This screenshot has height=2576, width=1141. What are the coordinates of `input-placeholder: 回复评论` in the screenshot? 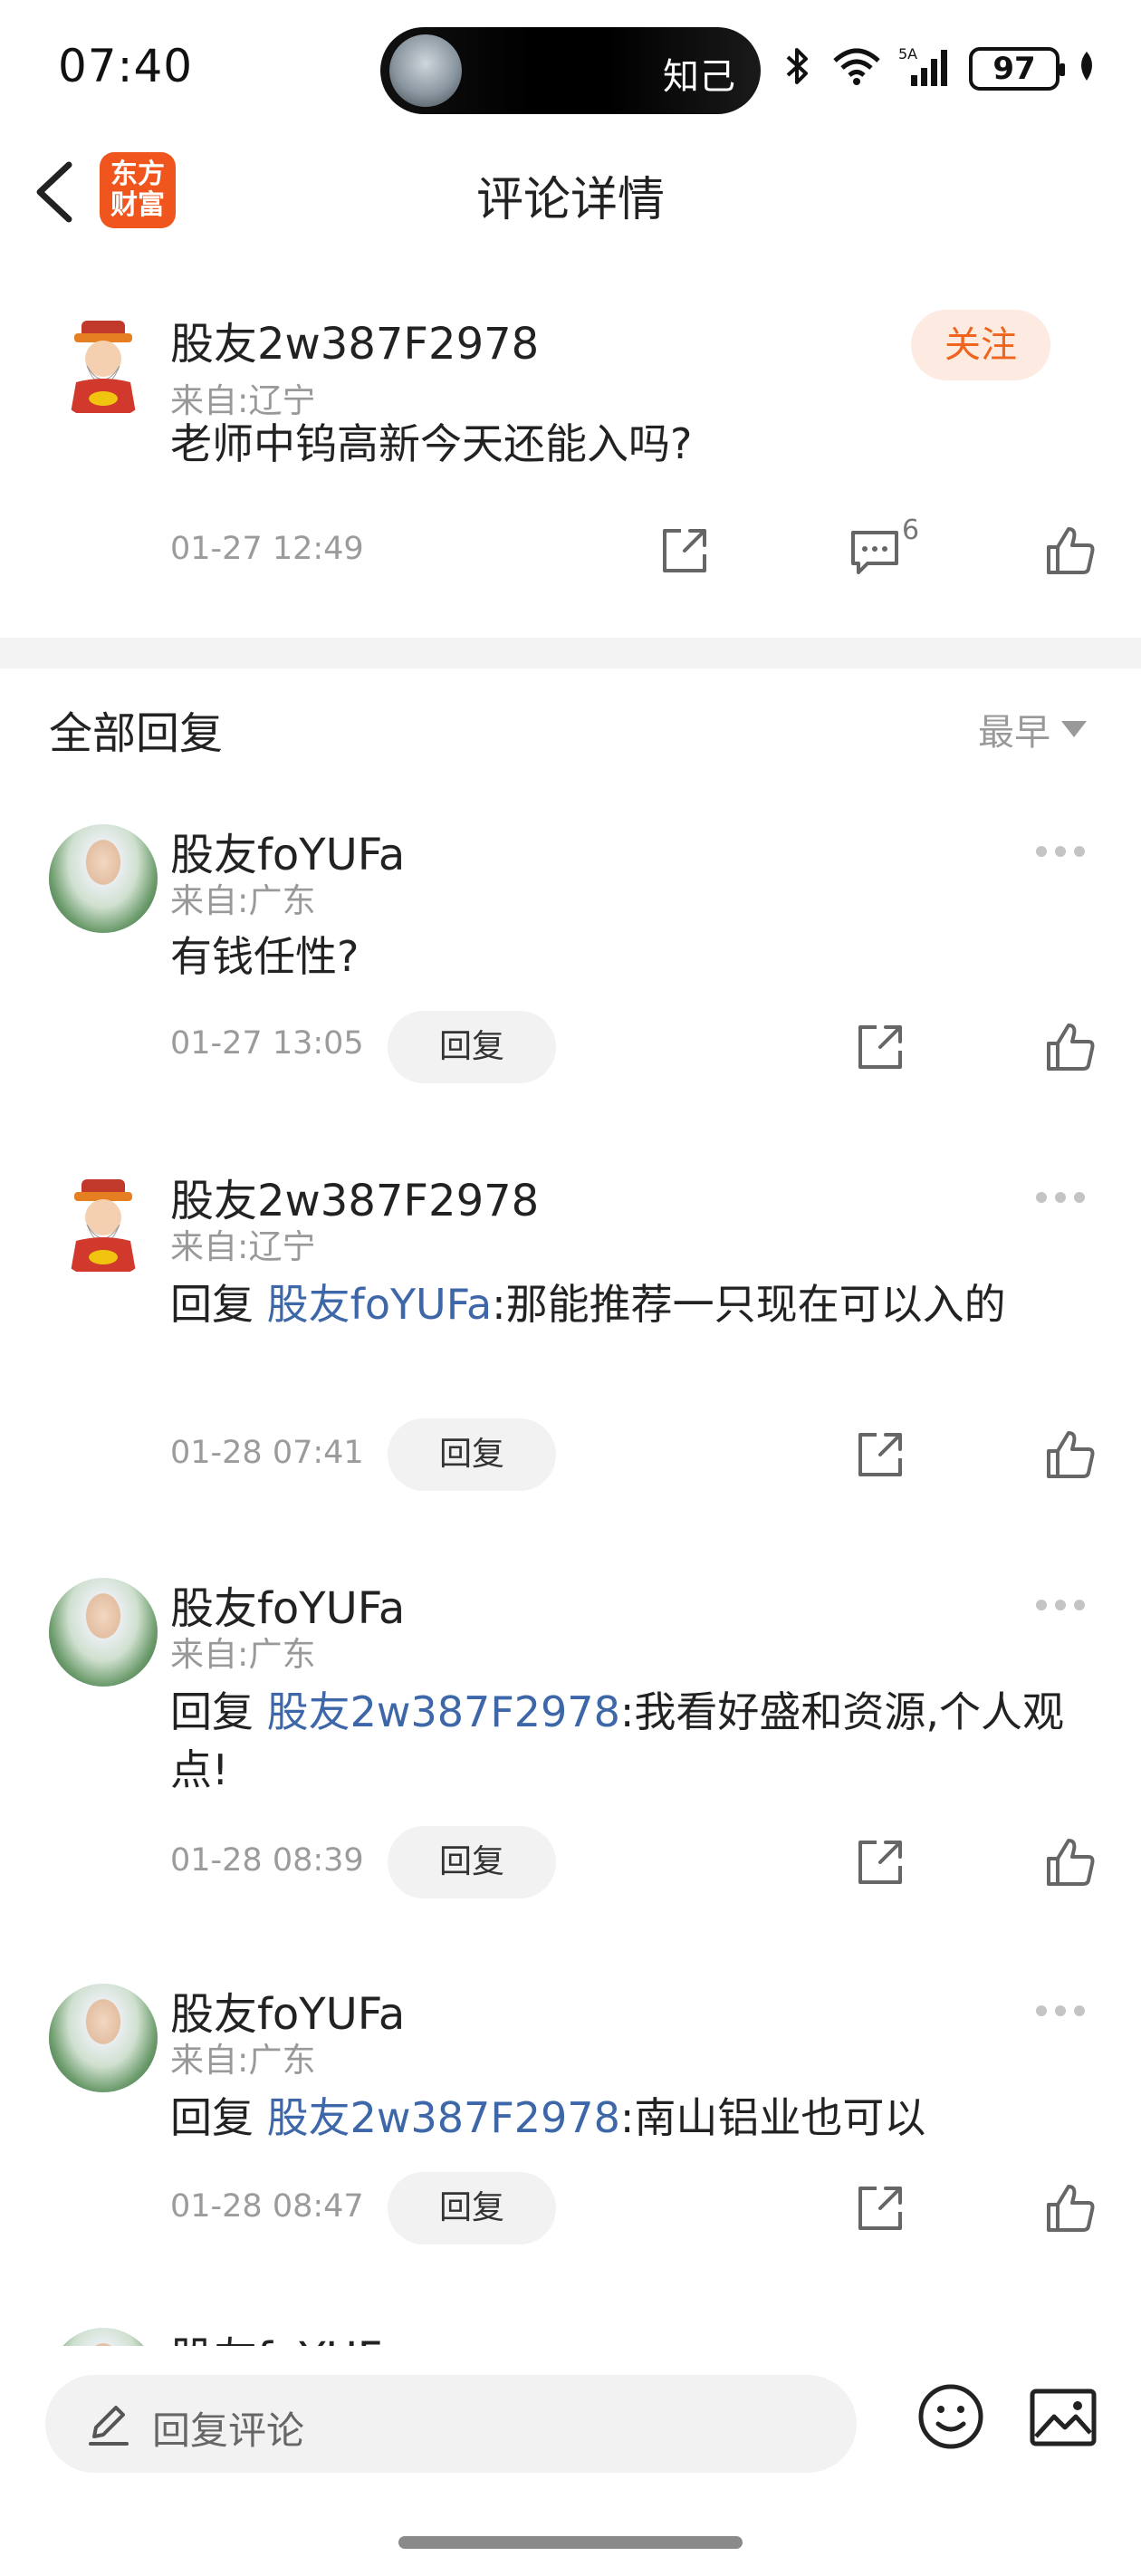 It's located at (229, 2430).